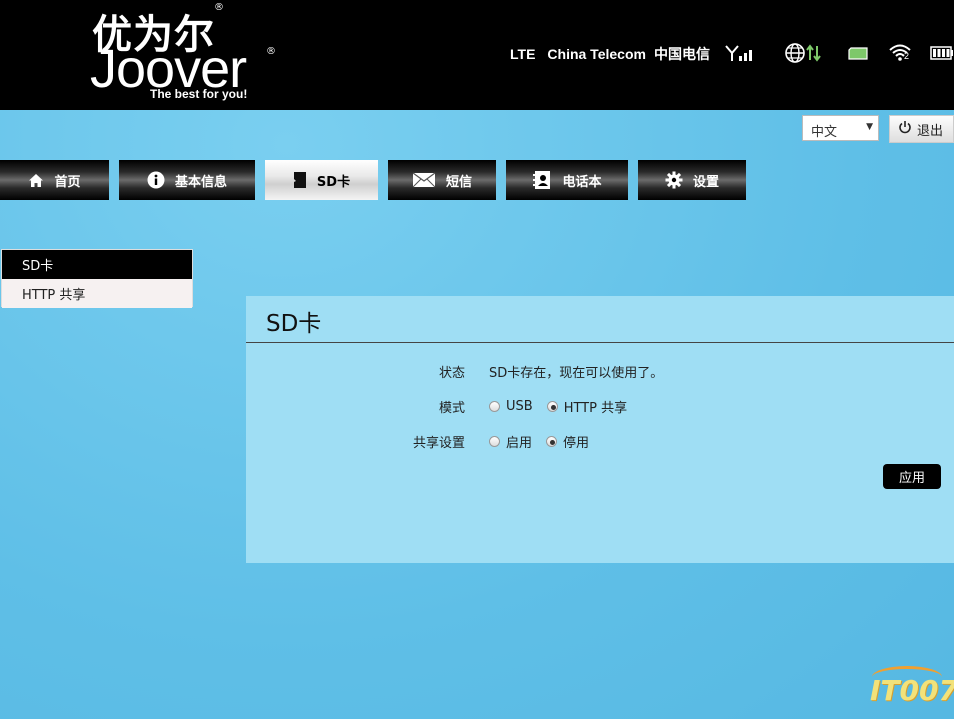 This screenshot has width=954, height=719. I want to click on power-icon, so click(905, 129).